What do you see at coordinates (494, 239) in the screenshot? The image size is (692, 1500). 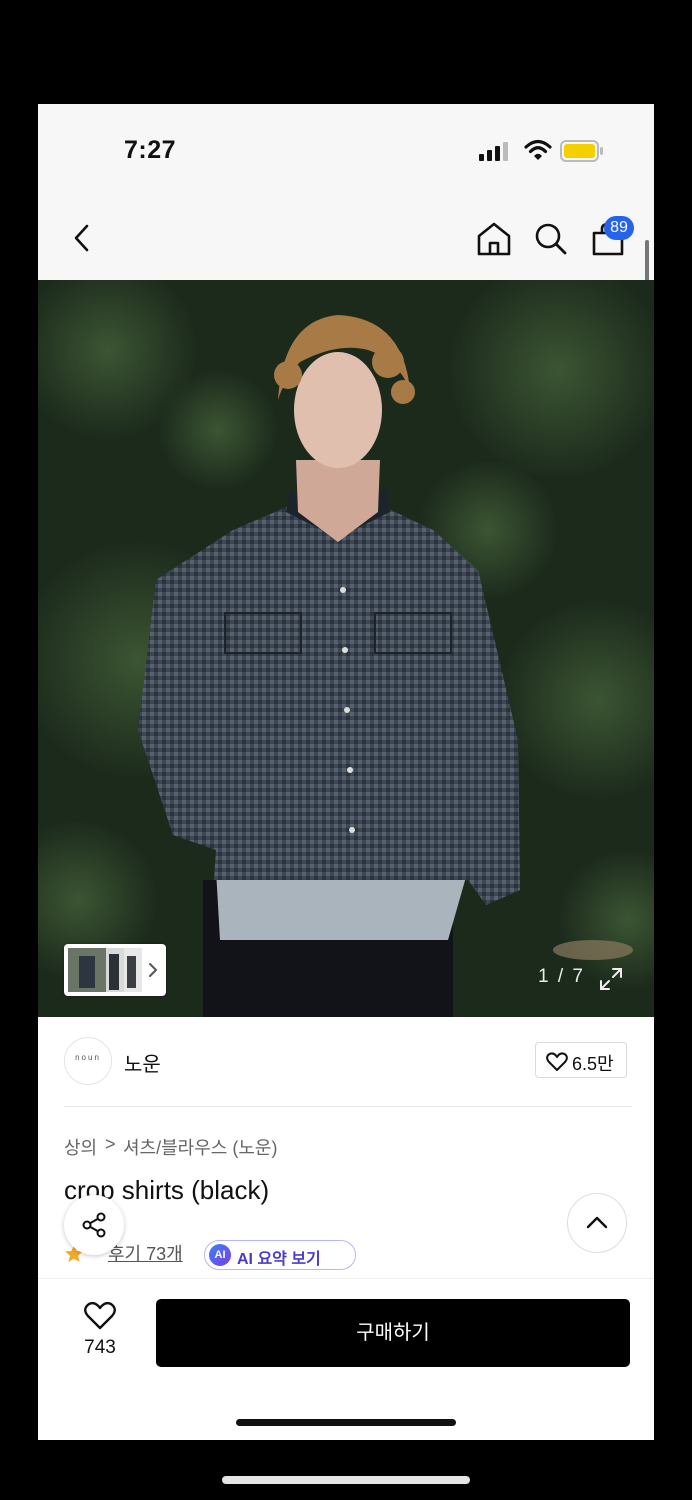 I see `home-icon` at bounding box center [494, 239].